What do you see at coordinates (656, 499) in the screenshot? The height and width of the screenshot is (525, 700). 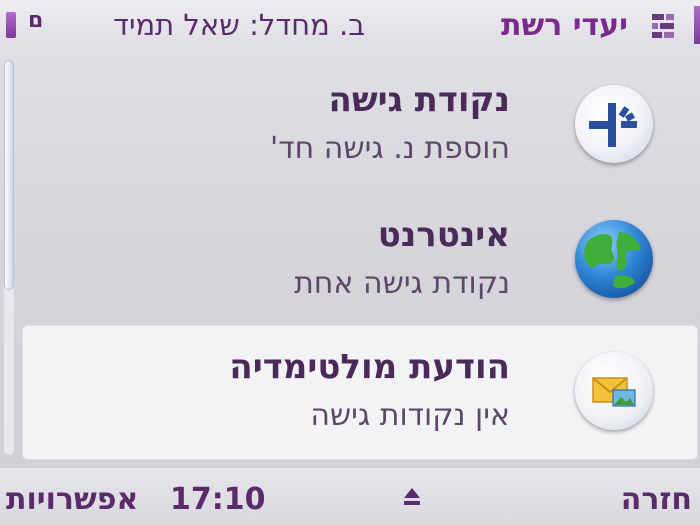 I see `back-softkey: חזרה` at bounding box center [656, 499].